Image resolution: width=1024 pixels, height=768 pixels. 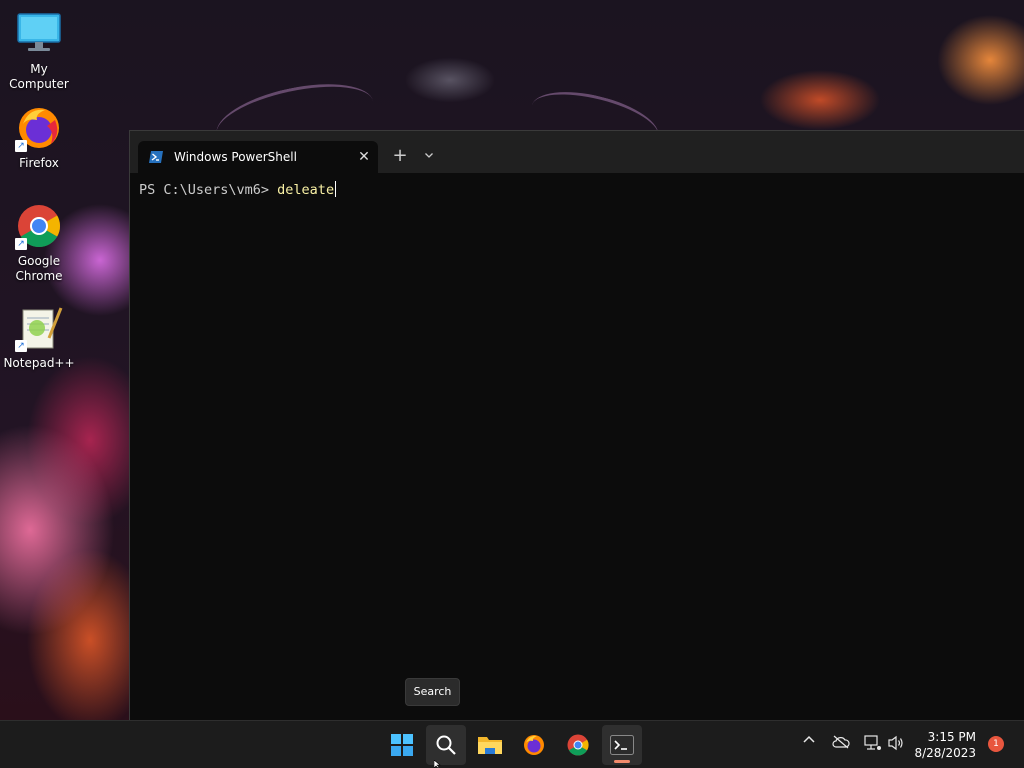 What do you see at coordinates (39, 76) in the screenshot?
I see `desktop-icon-label: My Computer` at bounding box center [39, 76].